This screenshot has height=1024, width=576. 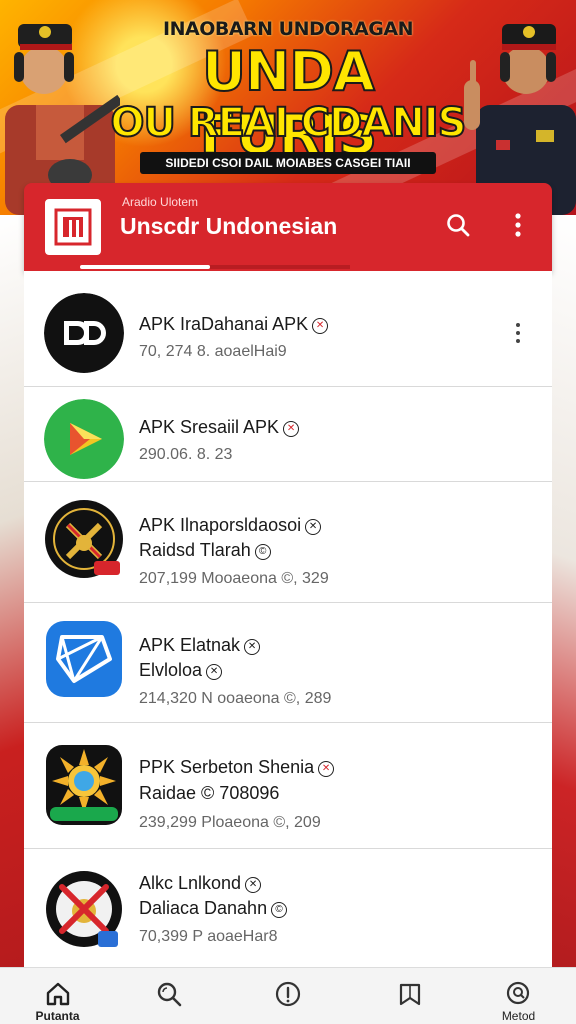 What do you see at coordinates (84, 333) in the screenshot?
I see `dd-logo-icon` at bounding box center [84, 333].